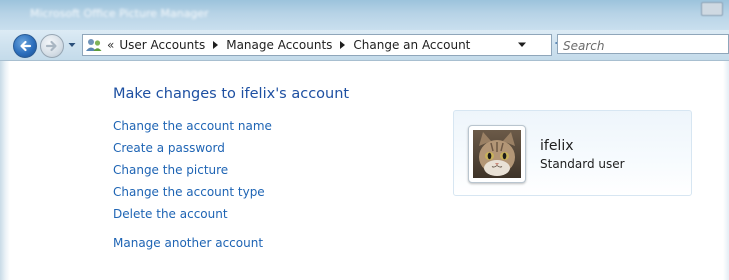 This screenshot has width=729, height=280. I want to click on account-card: ifelix Standard user, so click(572, 153).